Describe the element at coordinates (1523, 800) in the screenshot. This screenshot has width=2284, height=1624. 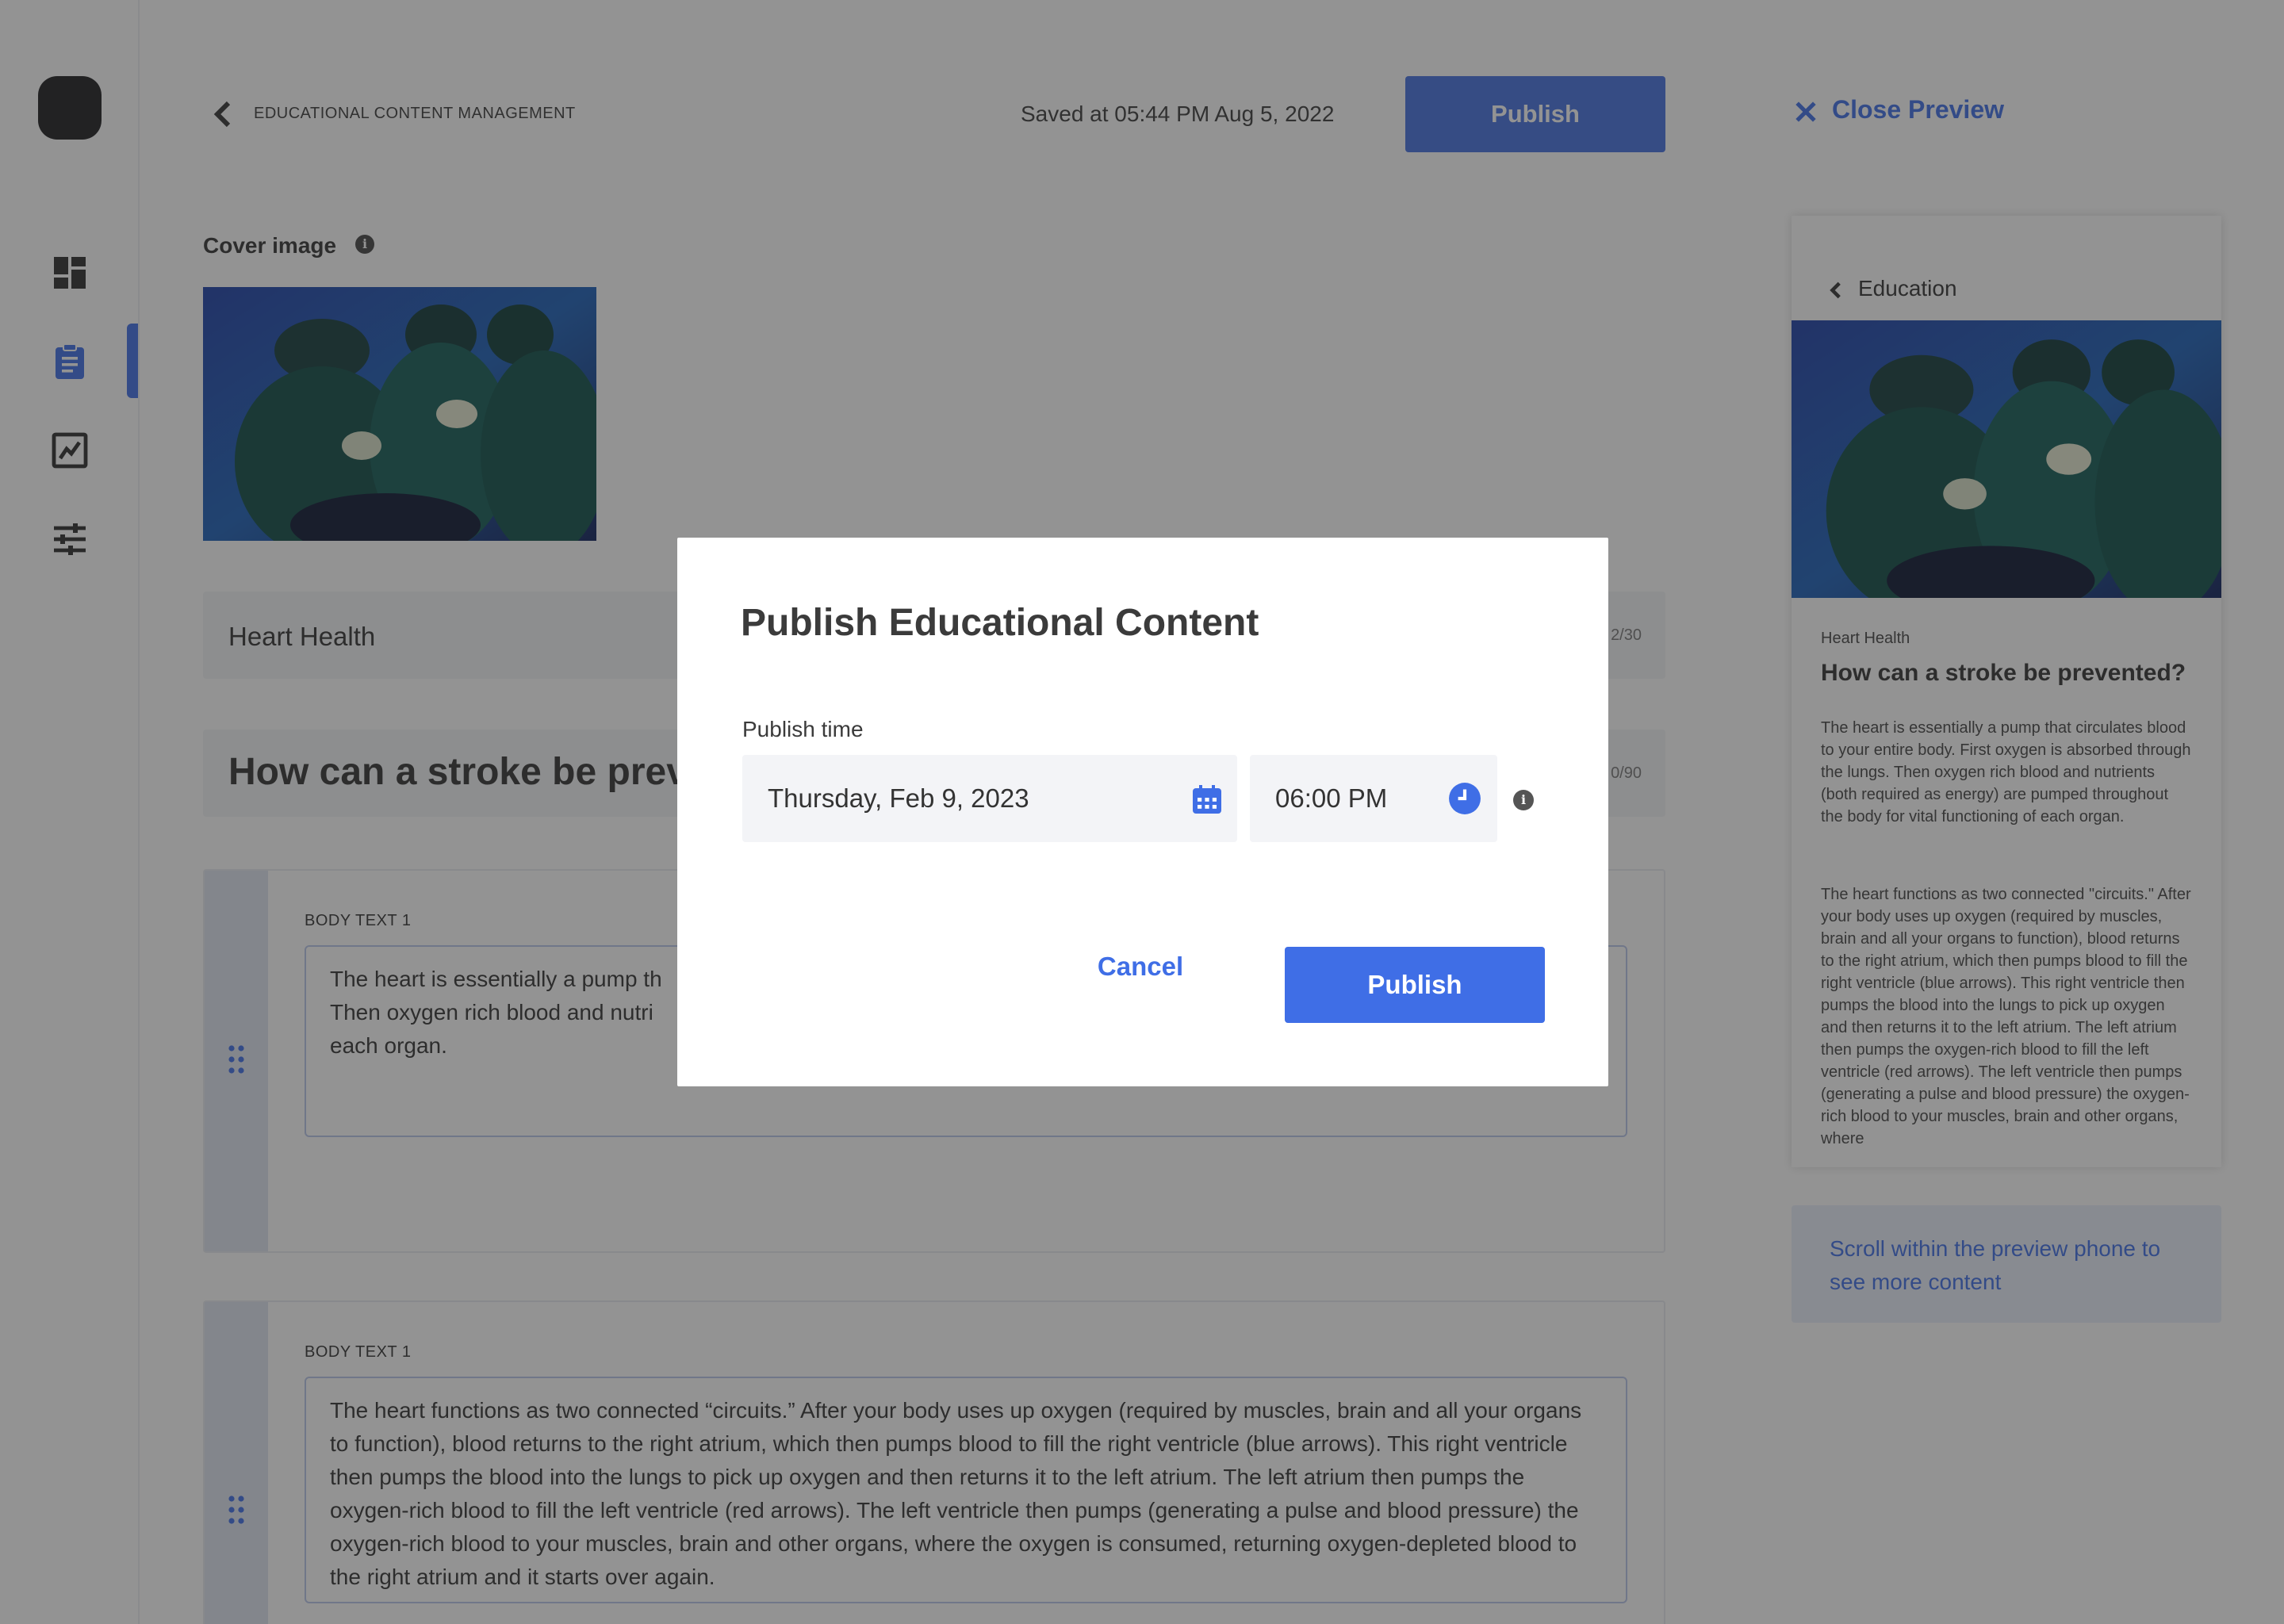
I see `info-icon: i` at that location.